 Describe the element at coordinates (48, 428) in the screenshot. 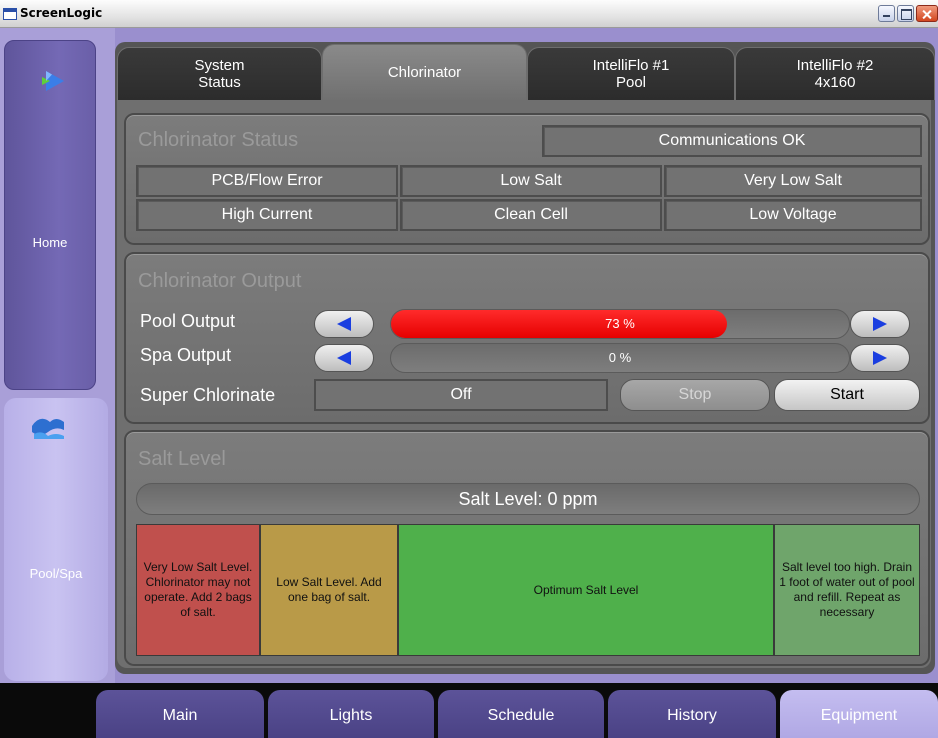

I see `pool-wave-icon` at that location.